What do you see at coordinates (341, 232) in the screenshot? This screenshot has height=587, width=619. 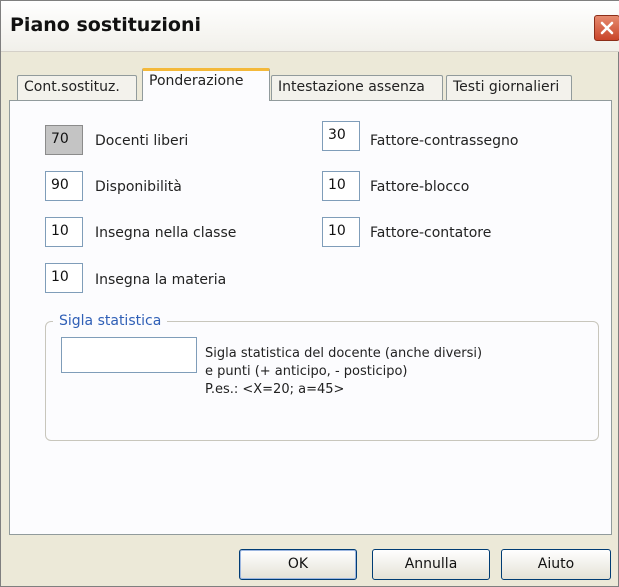 I see `fattore-contatore-input: 10` at bounding box center [341, 232].